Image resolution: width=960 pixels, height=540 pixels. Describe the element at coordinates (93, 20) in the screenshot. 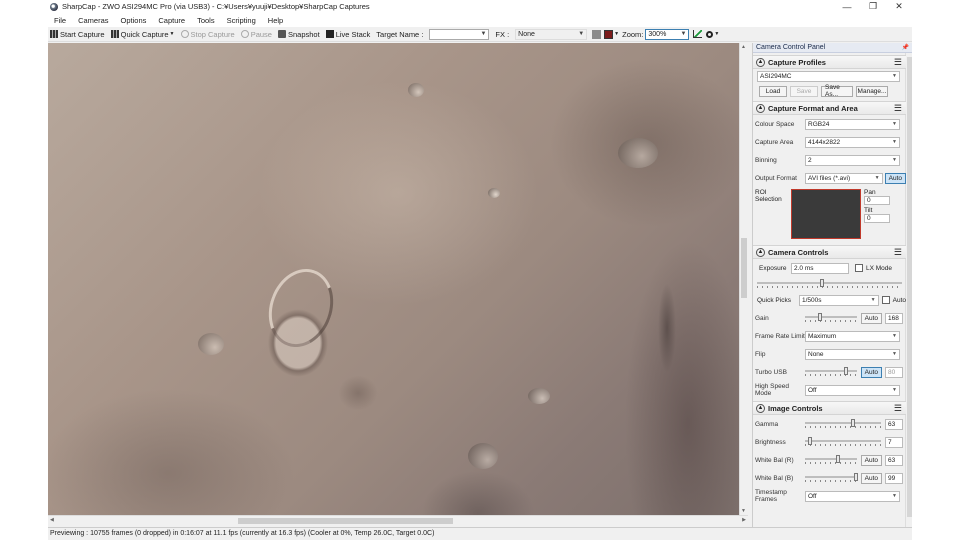

I see `menu-cameras: Cameras` at that location.